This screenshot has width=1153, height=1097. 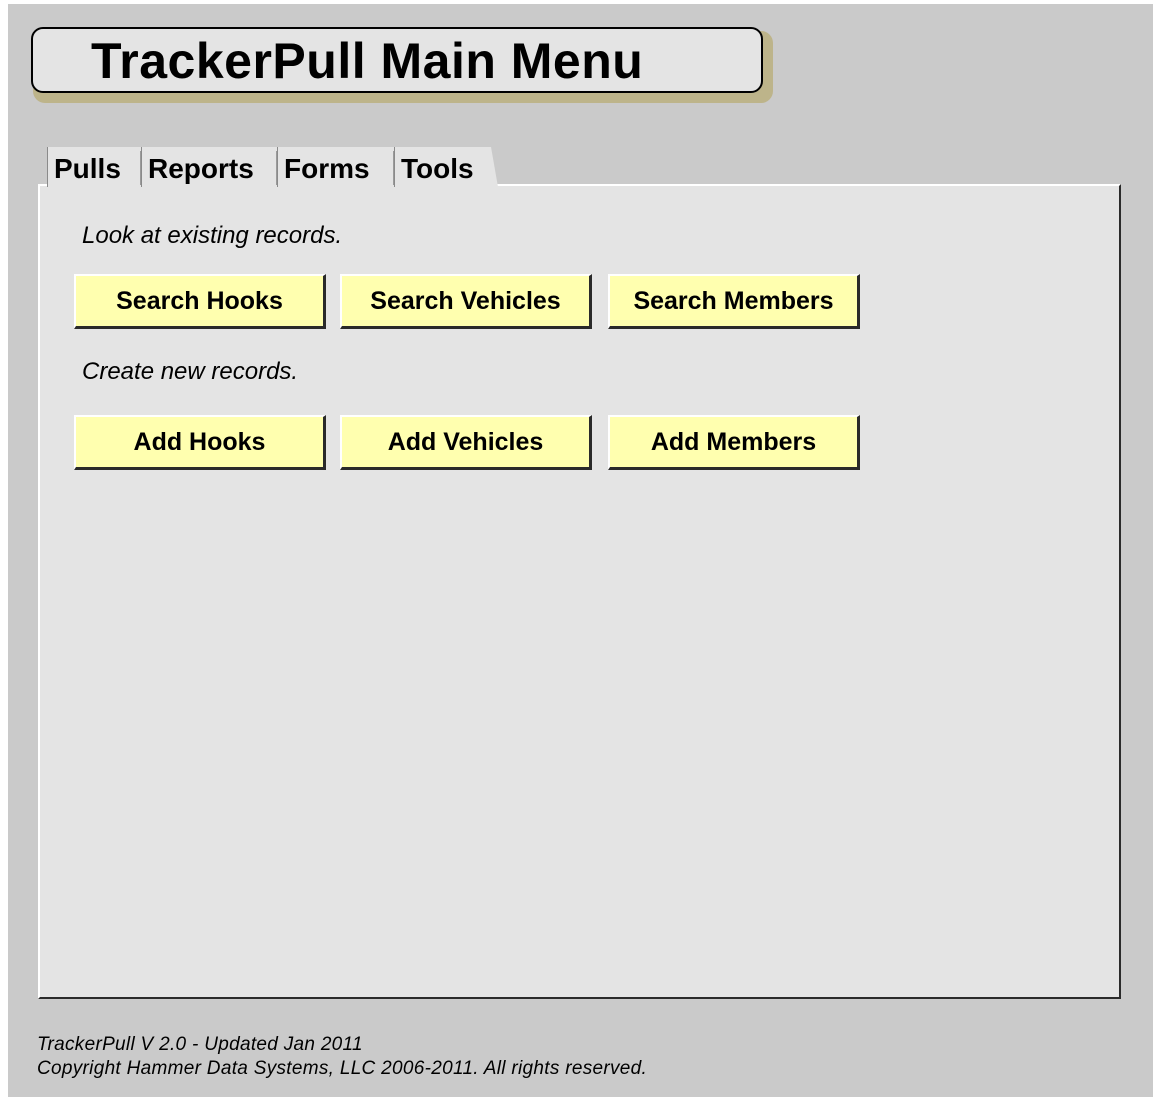 I want to click on add-vehicles-button-label: Add Vehicles, so click(x=465, y=442).